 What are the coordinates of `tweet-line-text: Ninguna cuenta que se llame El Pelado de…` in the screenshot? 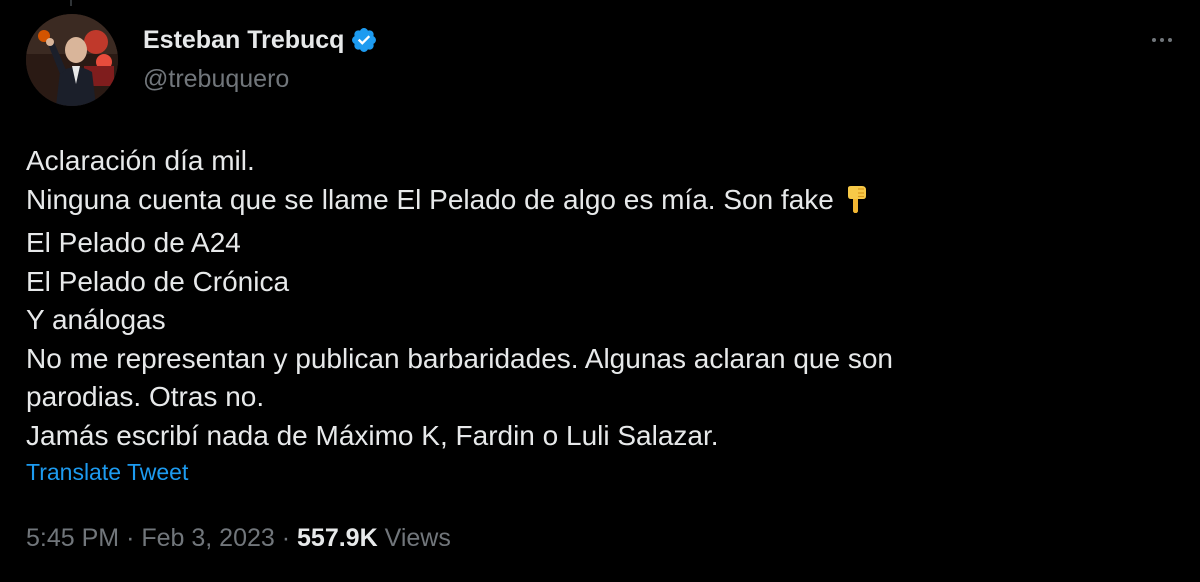 It's located at (430, 199).